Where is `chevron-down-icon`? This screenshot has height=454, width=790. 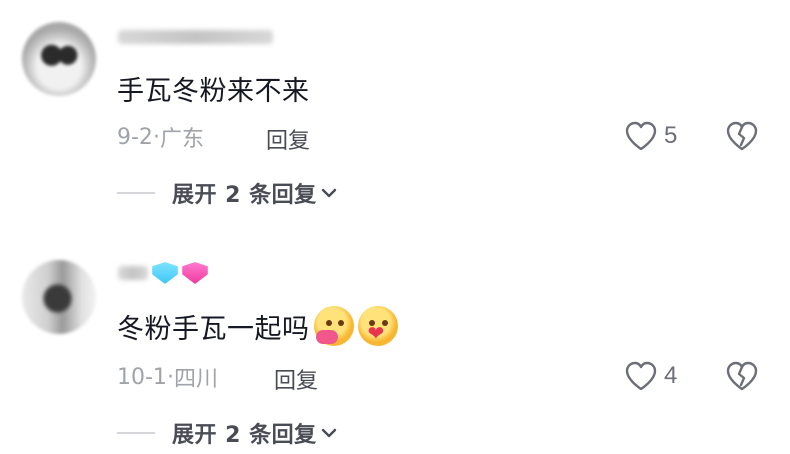 chevron-down-icon is located at coordinates (328, 433).